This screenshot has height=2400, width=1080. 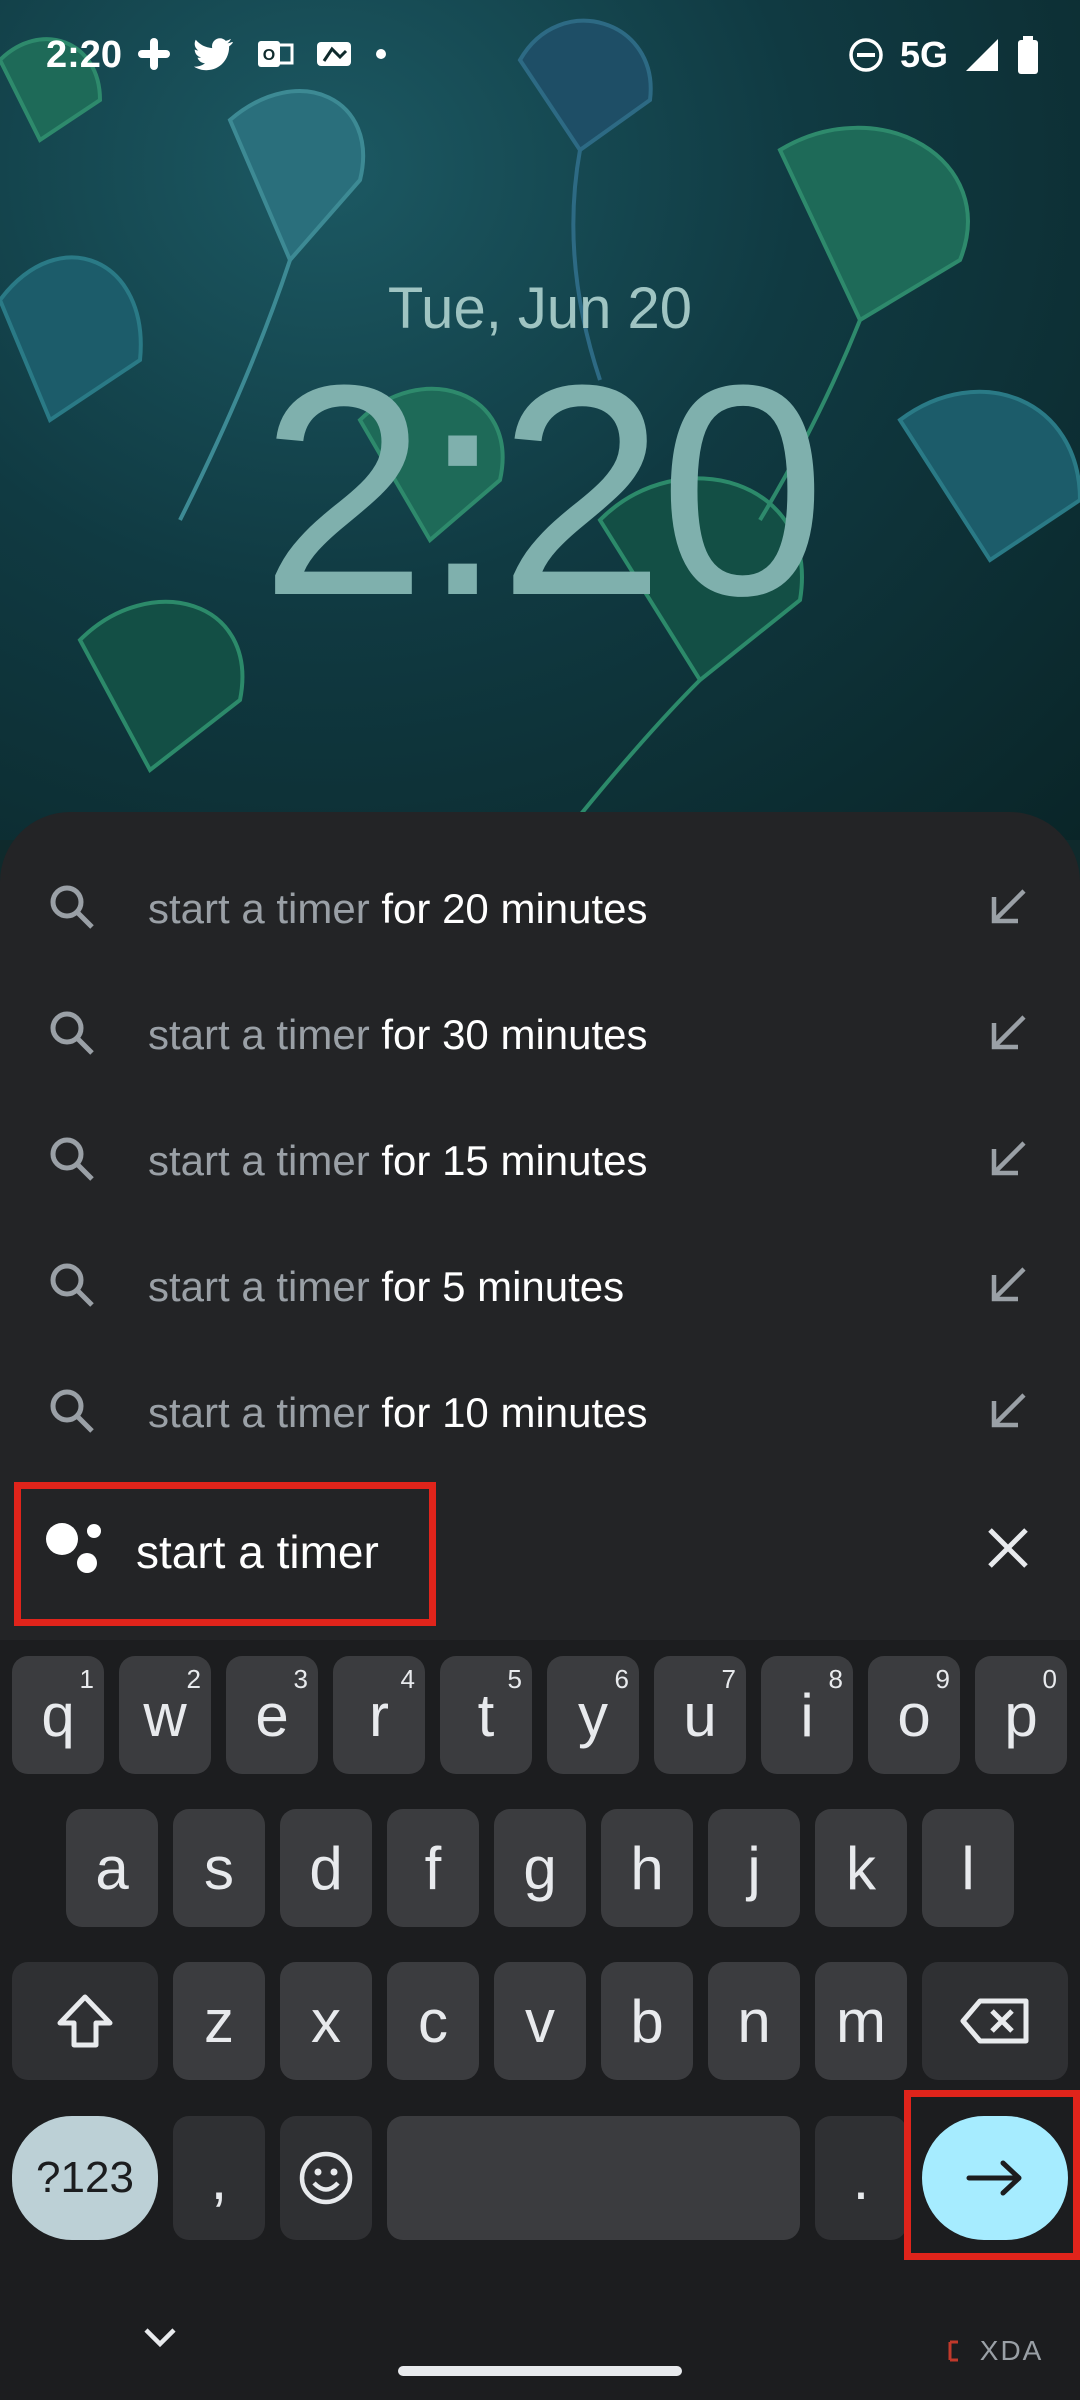 I want to click on key-e: e3, so click(x=272, y=1715).